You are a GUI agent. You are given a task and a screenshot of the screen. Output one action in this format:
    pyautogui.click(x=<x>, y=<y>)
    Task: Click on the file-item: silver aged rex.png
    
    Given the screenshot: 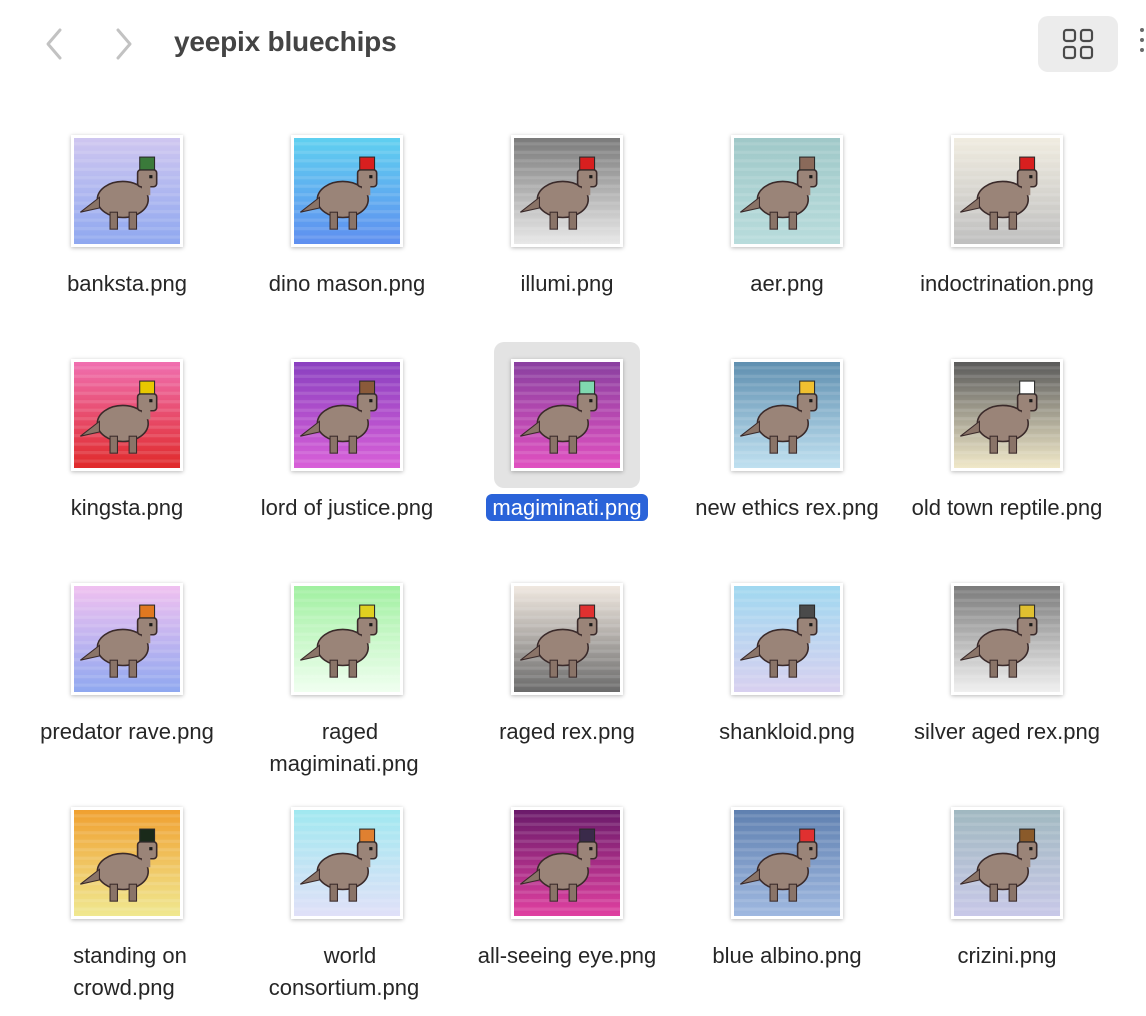 What is the action you would take?
    pyautogui.click(x=1007, y=673)
    